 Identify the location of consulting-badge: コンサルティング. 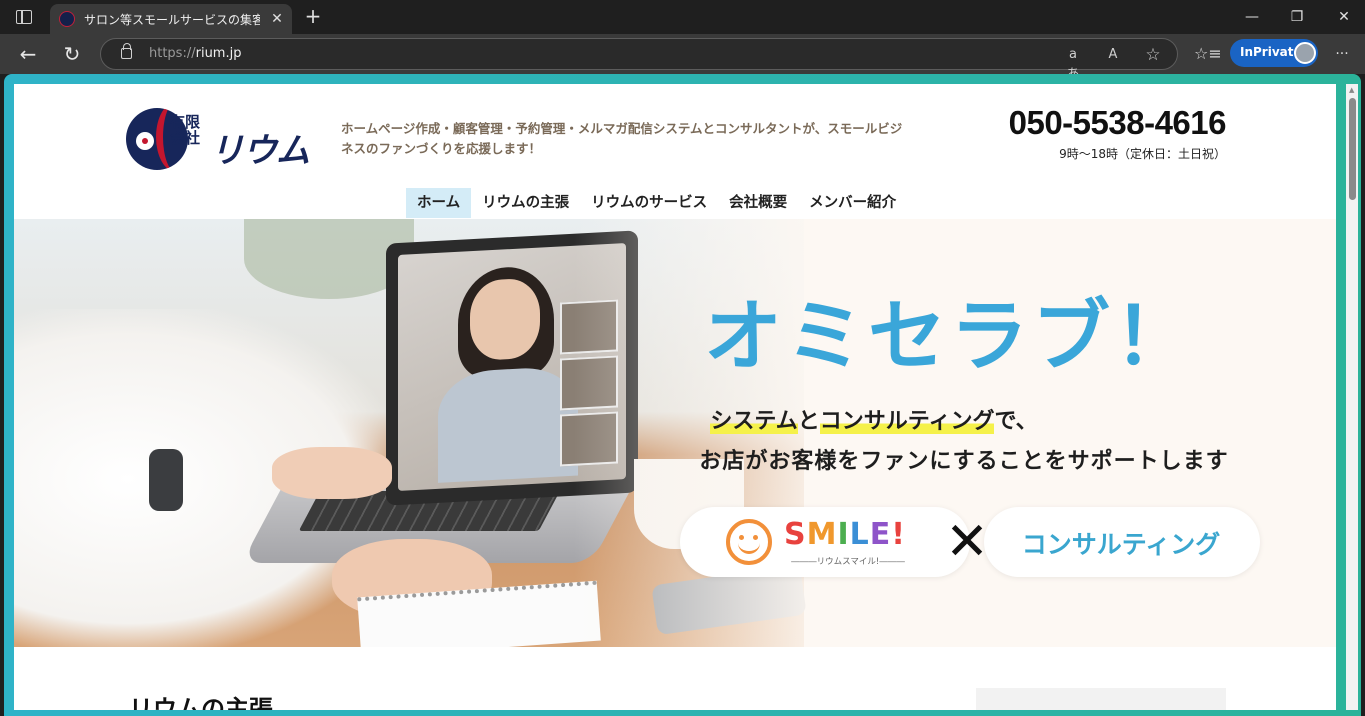
(1122, 542).